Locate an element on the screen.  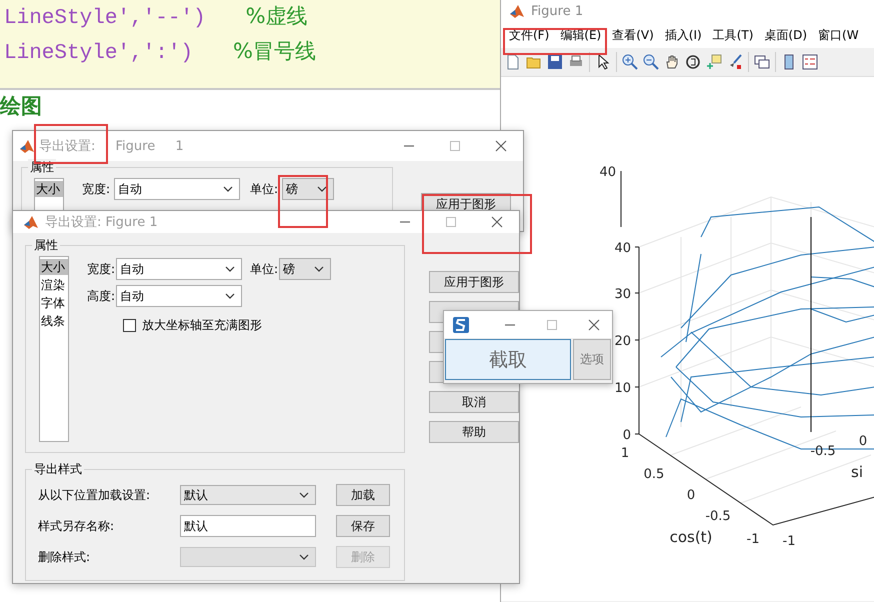
list-item: 线条 is located at coordinates (54, 321).